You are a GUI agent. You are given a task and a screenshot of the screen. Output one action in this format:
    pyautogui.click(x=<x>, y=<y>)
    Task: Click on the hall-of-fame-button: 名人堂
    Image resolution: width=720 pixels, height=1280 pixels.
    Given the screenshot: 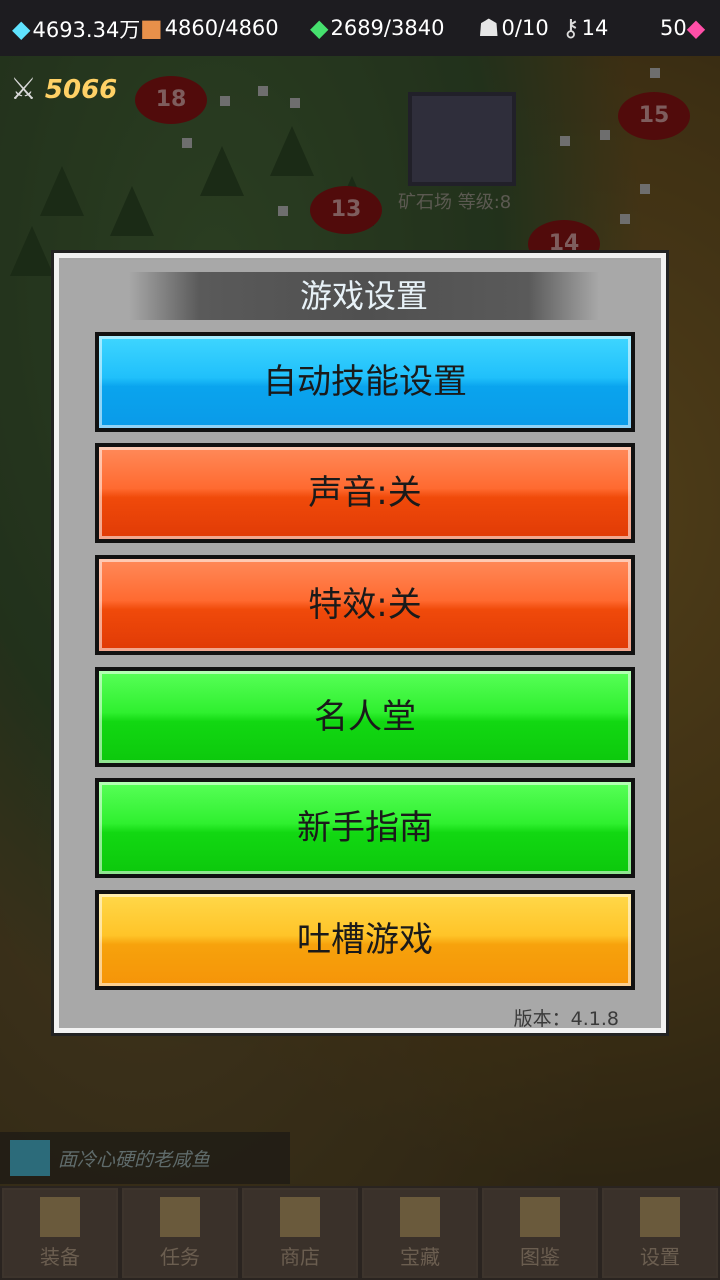 What is the action you would take?
    pyautogui.click(x=365, y=717)
    